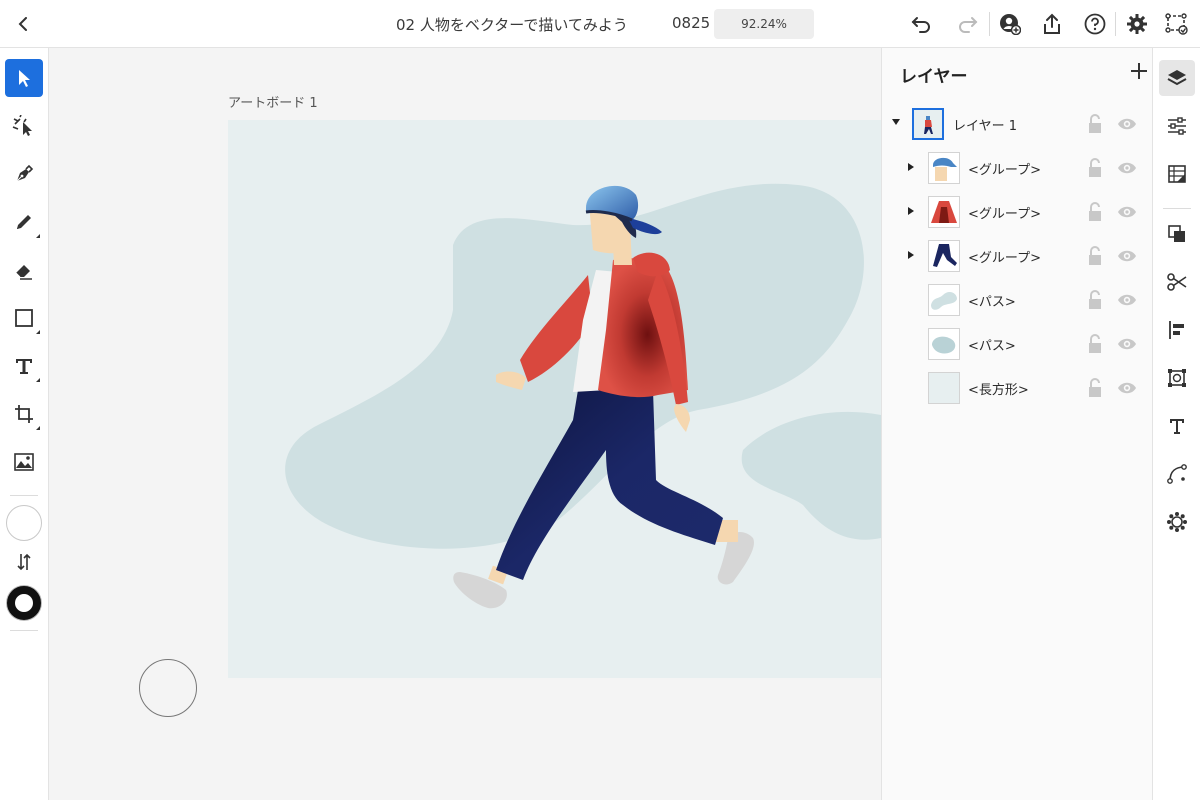  Describe the element at coordinates (811, 475) in the screenshot. I see `background-blob-small` at that location.